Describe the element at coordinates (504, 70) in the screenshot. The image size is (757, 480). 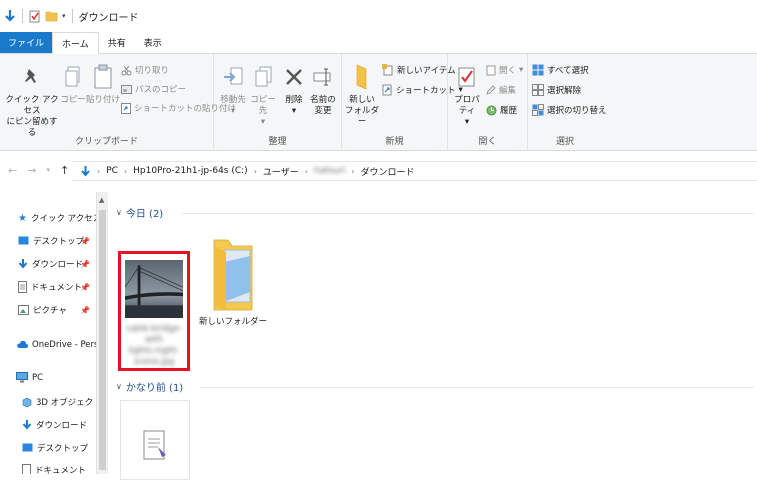
I see `open-button: 開く ▾` at that location.